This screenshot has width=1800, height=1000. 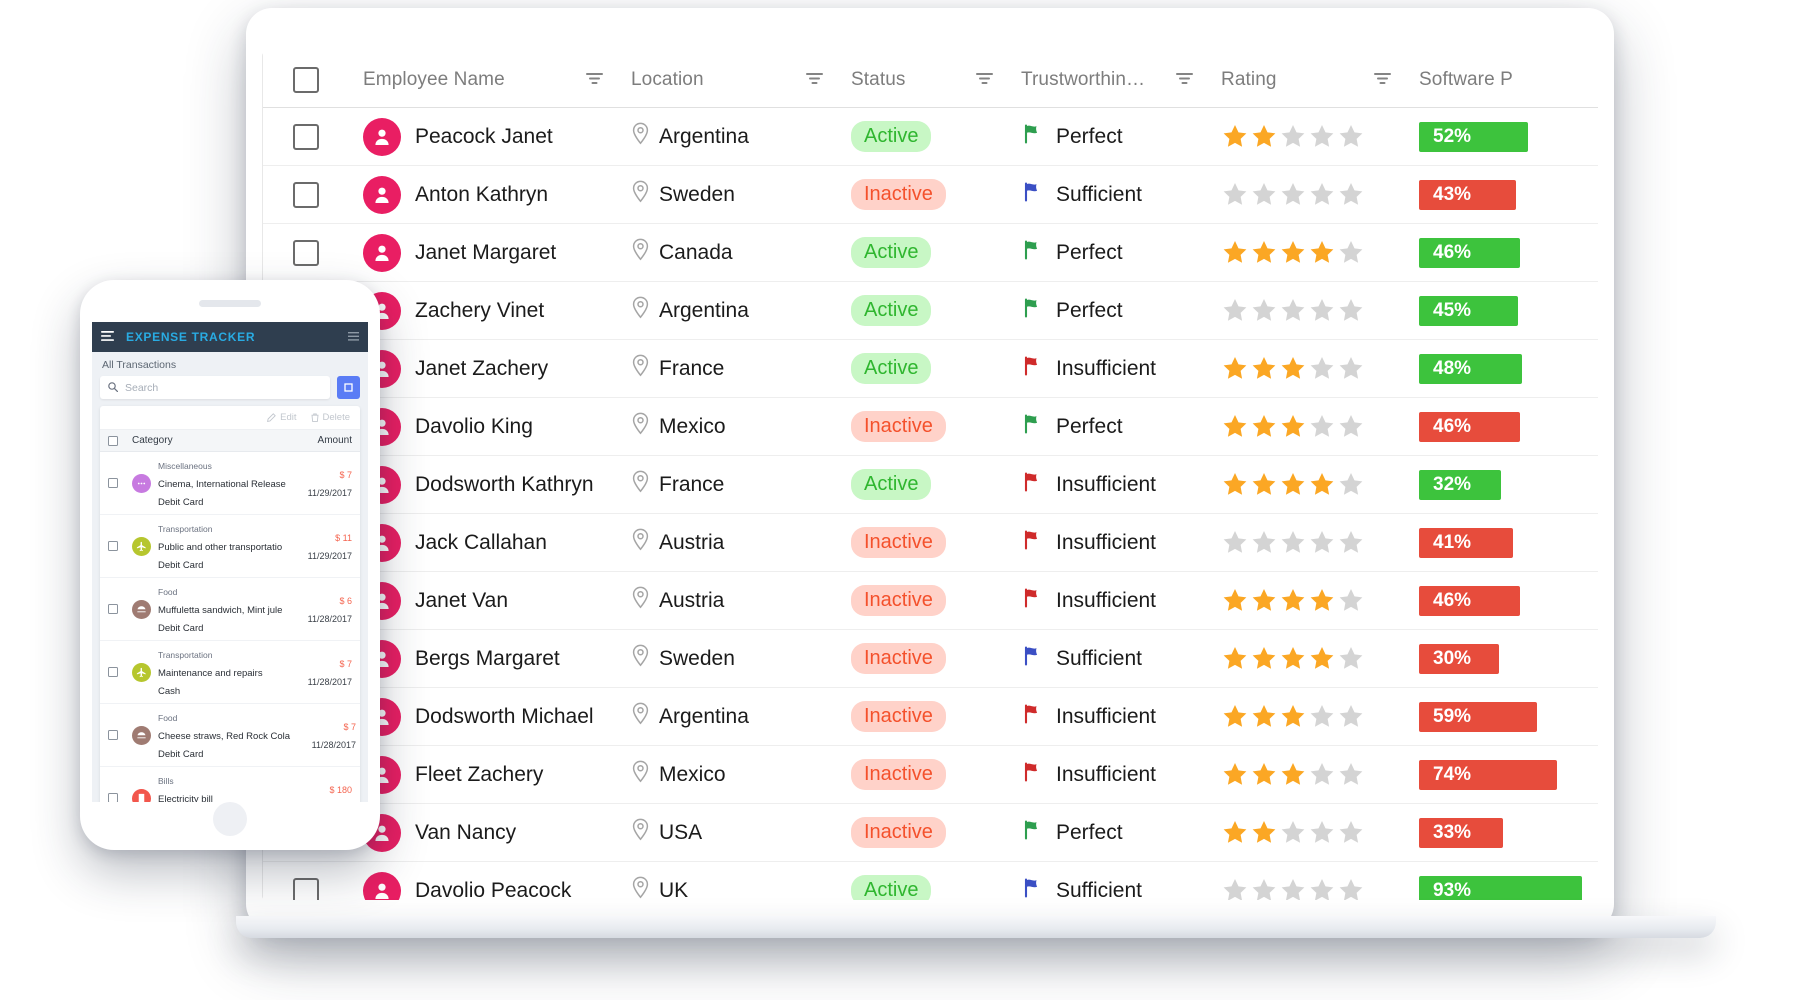 What do you see at coordinates (230, 441) in the screenshot?
I see `transactions-header-row: Category Amount` at bounding box center [230, 441].